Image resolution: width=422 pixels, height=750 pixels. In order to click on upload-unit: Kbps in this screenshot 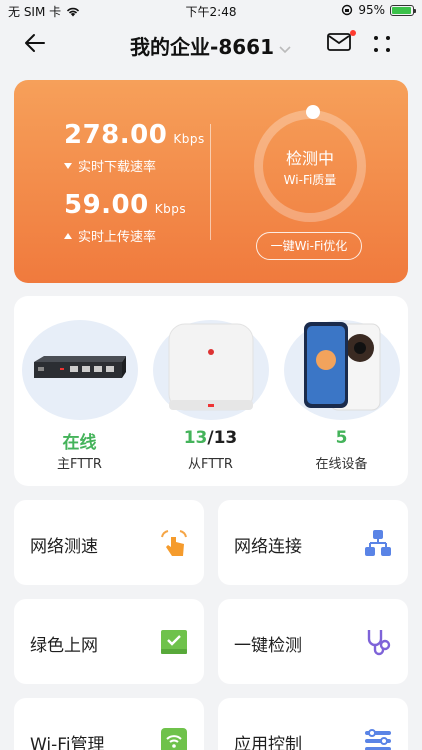, I will do `click(170, 209)`.